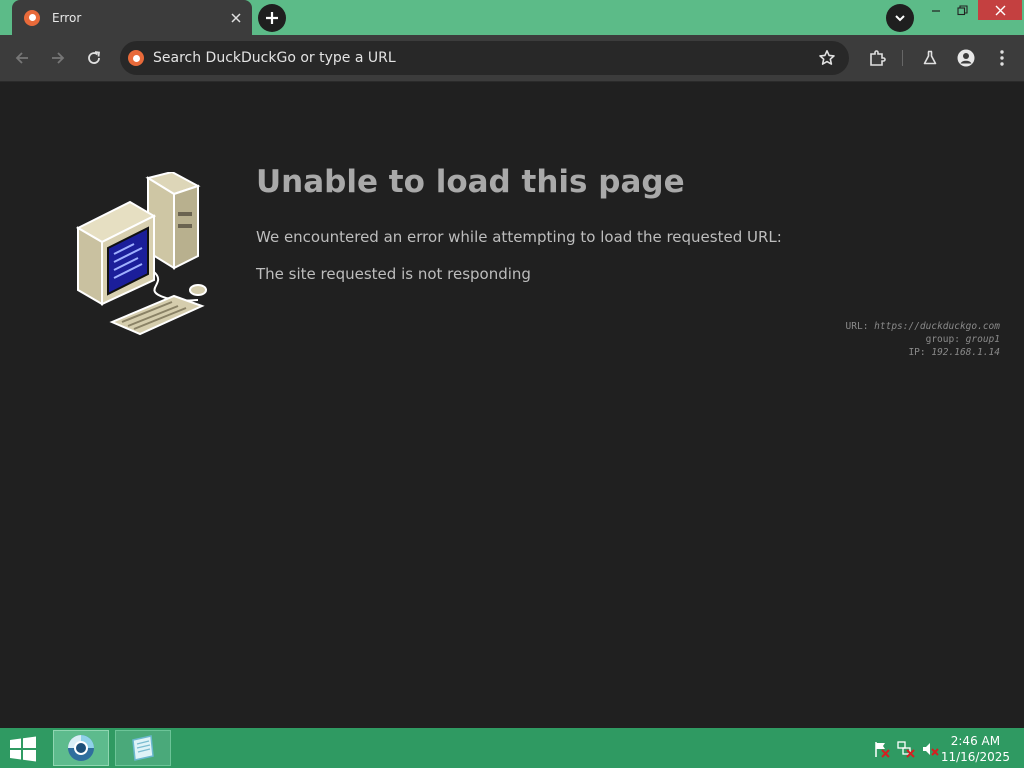 The image size is (1024, 768). I want to click on window-close-button, so click(1000, 10).